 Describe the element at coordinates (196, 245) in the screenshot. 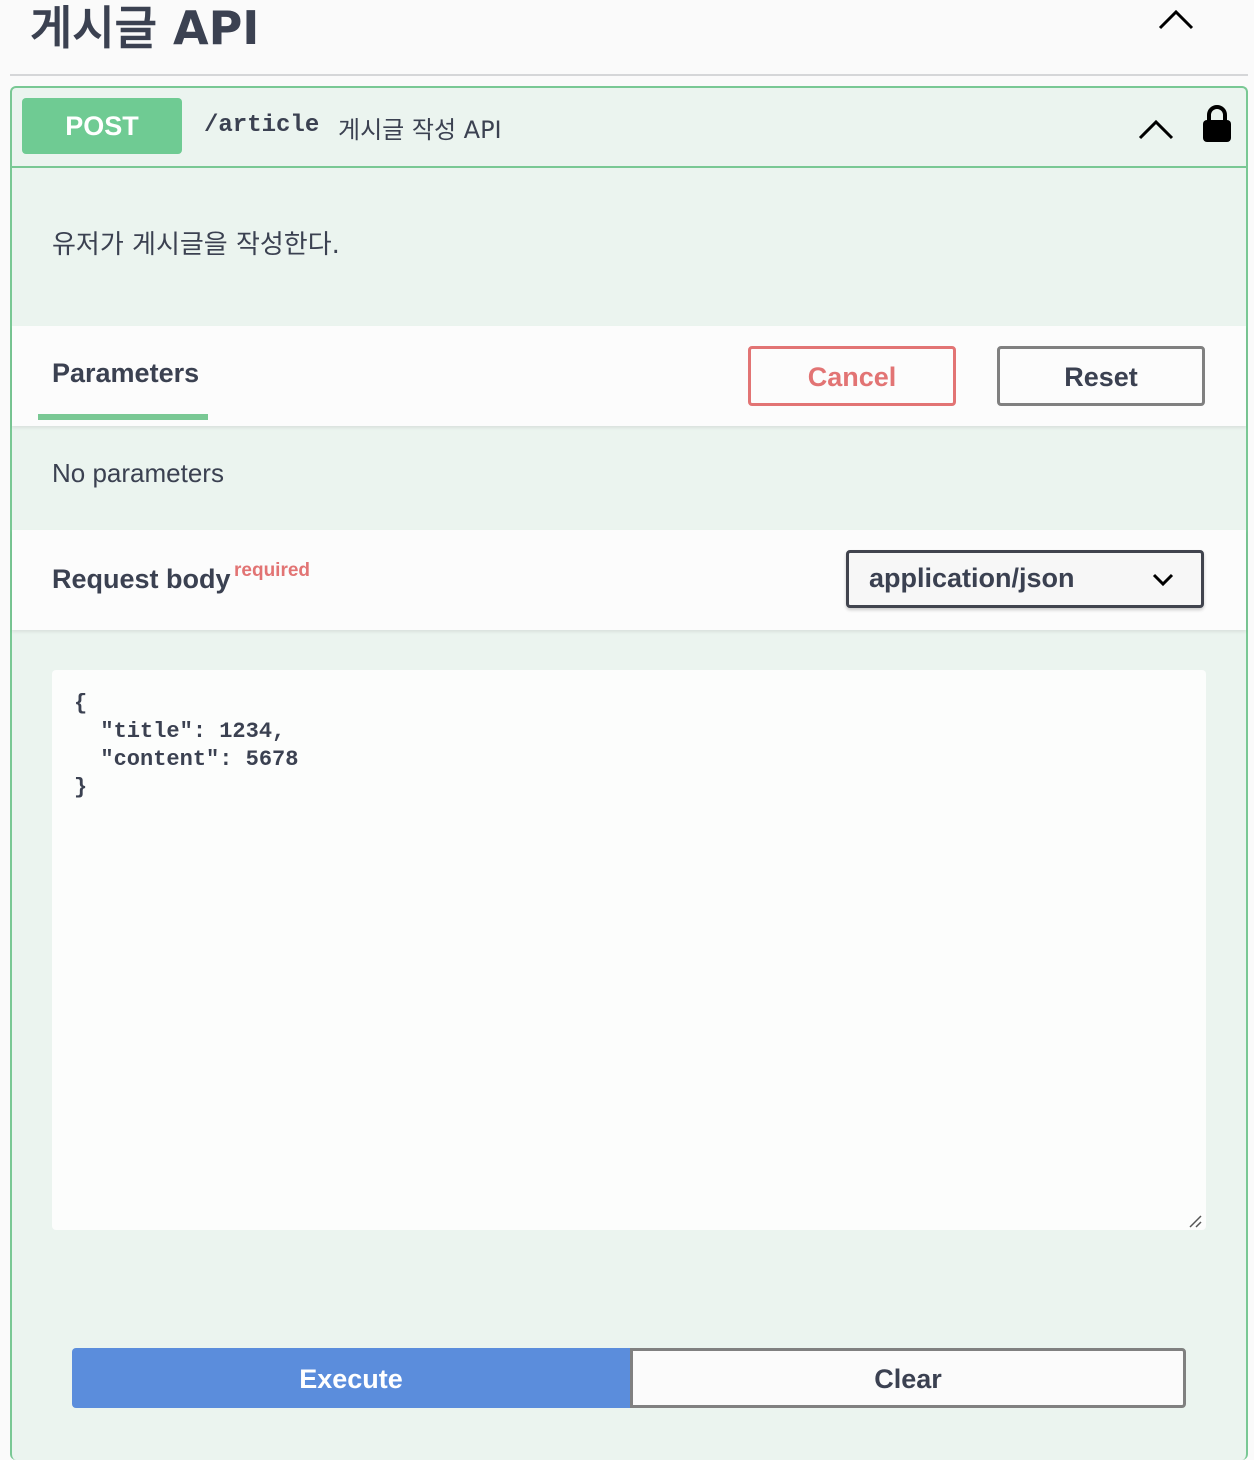

I see `operation-description: 유저가 게시글을 작성한다.` at that location.